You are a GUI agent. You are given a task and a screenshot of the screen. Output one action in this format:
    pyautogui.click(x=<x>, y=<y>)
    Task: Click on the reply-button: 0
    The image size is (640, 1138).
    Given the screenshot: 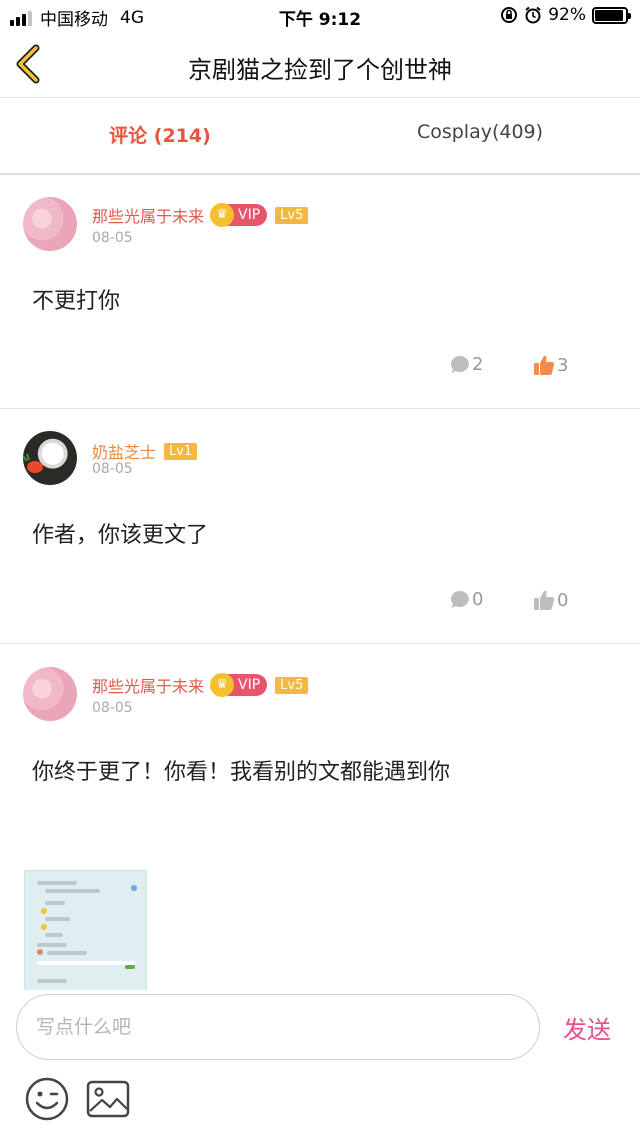 What is the action you would take?
    pyautogui.click(x=466, y=599)
    